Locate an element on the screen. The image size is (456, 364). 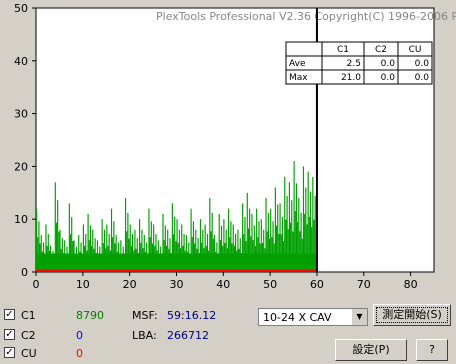
lba-value: 266712 is located at coordinates (188, 335).